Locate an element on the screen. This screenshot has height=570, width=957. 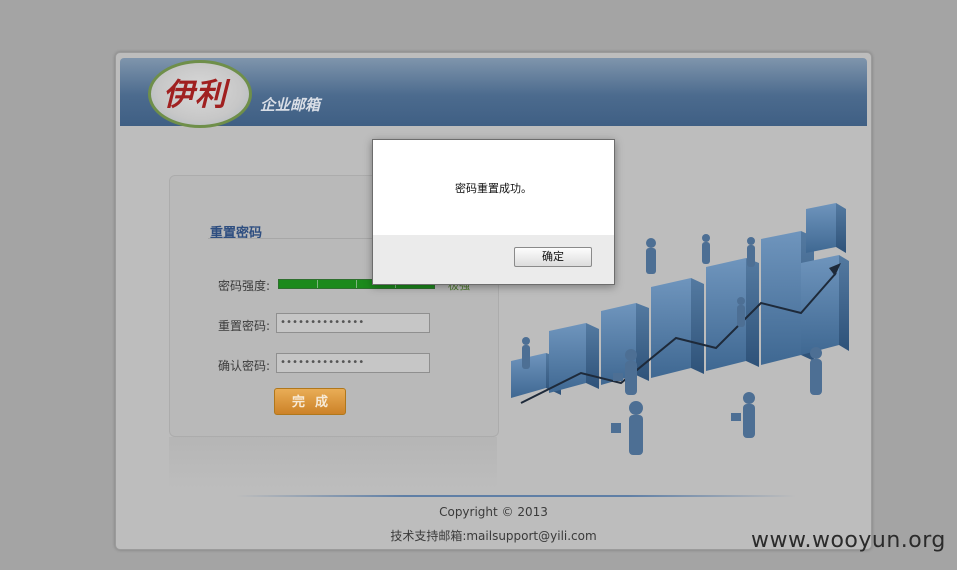
dialog-message: 密码重置成功。 is located at coordinates (493, 188).